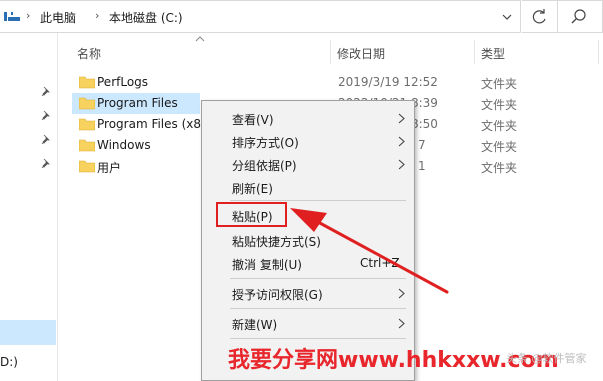 The width and height of the screenshot is (603, 381). What do you see at coordinates (422, 166) in the screenshot?
I see `file-date: 1` at bounding box center [422, 166].